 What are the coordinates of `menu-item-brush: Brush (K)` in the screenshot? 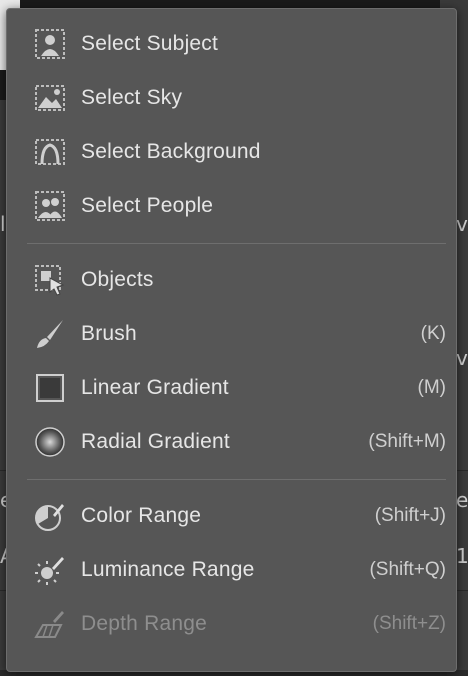 It's located at (231, 334).